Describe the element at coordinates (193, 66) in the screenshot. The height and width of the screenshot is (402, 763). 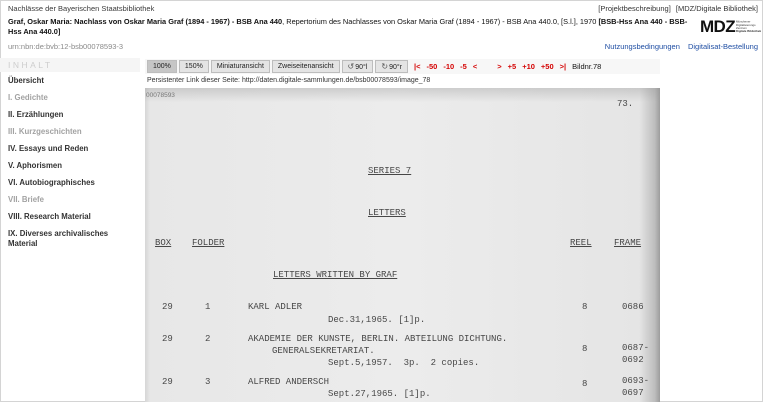
I see `zoom-150-button: 150%` at that location.